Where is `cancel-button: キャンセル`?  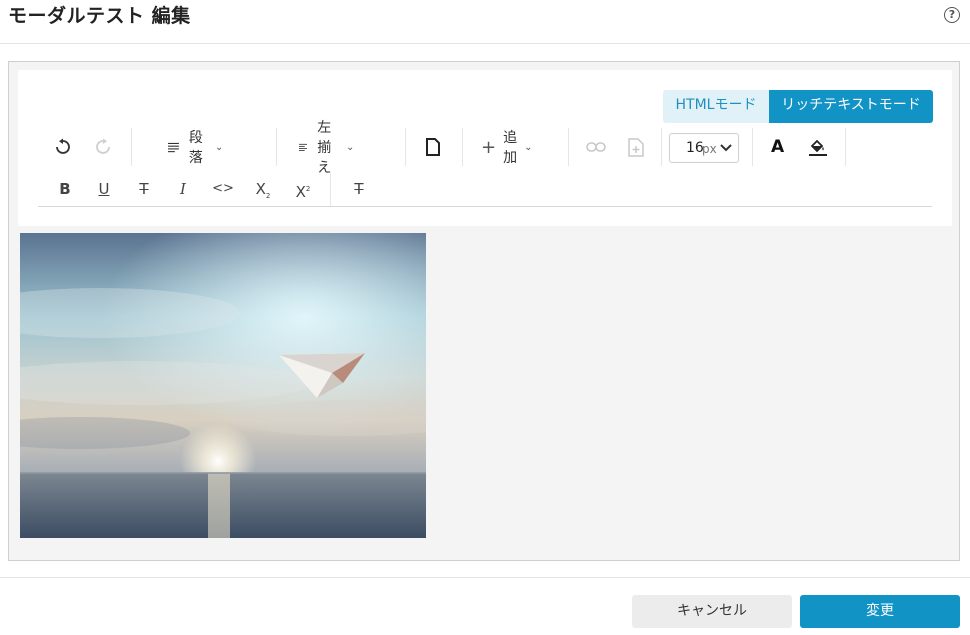
cancel-button: キャンセル is located at coordinates (712, 611).